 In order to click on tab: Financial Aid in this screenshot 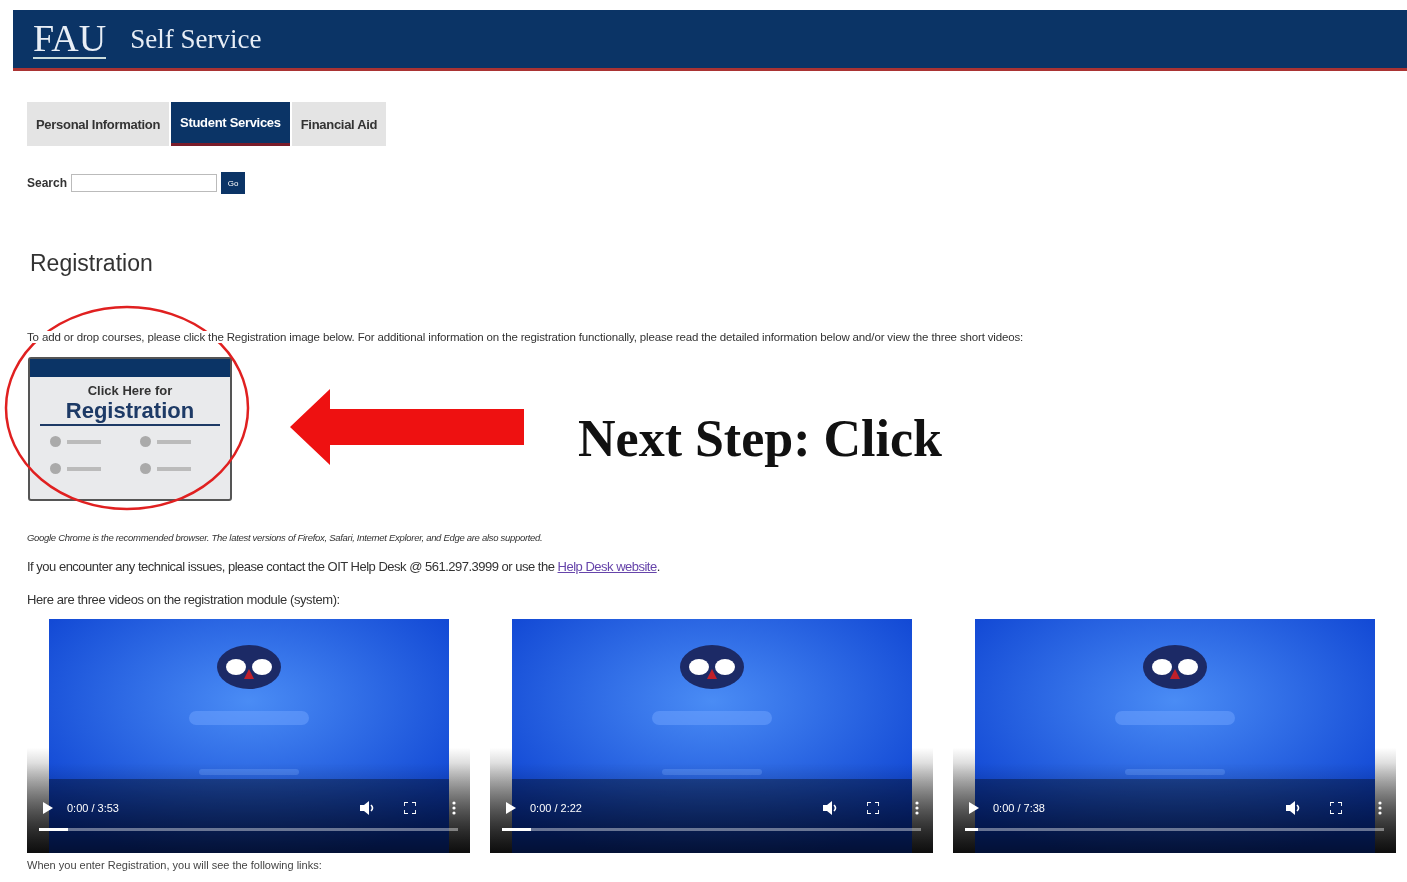, I will do `click(339, 124)`.